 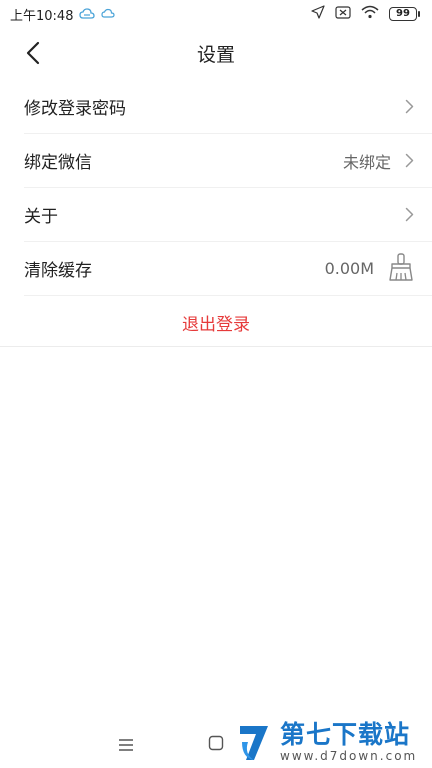 I want to click on broom-icon, so click(x=401, y=268).